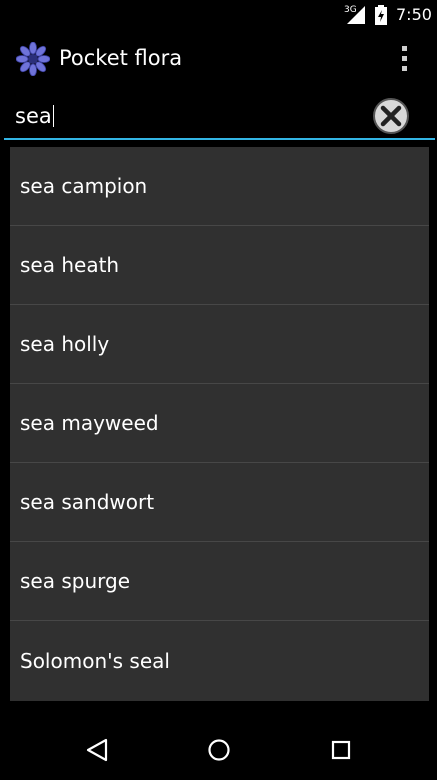 This screenshot has height=780, width=437. I want to click on suggestion-label: Solomon's seal, so click(95, 660).